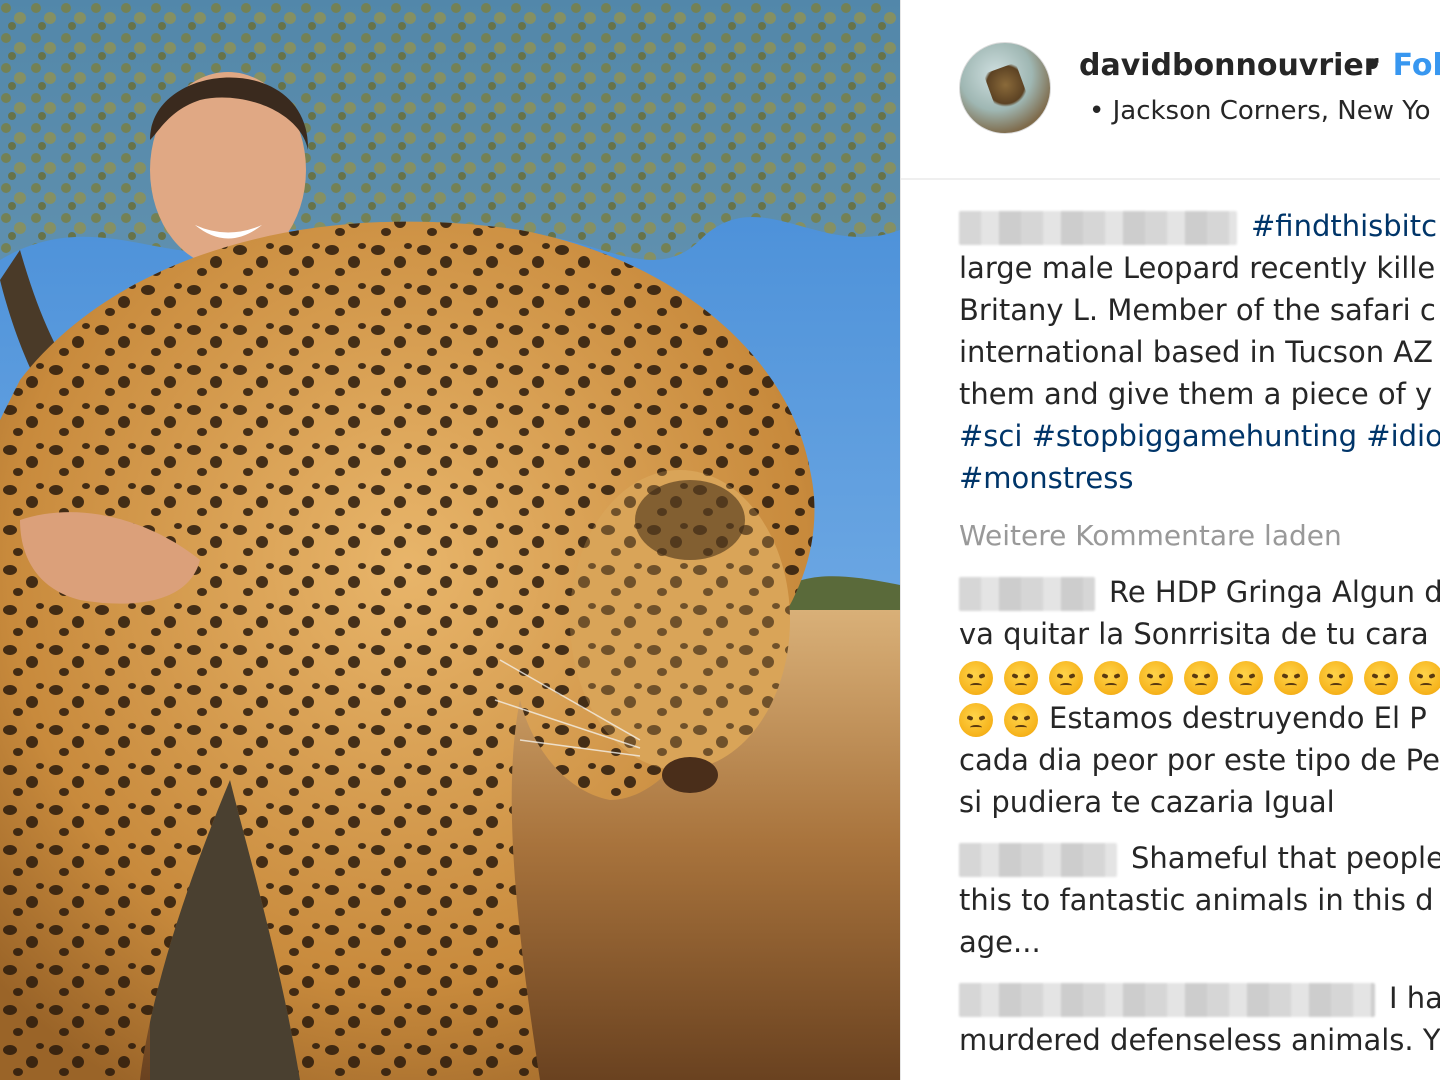 Image resolution: width=1440 pixels, height=1080 pixels. What do you see at coordinates (1196, 394) in the screenshot?
I see `caption-line: them and give them a piece of y` at bounding box center [1196, 394].